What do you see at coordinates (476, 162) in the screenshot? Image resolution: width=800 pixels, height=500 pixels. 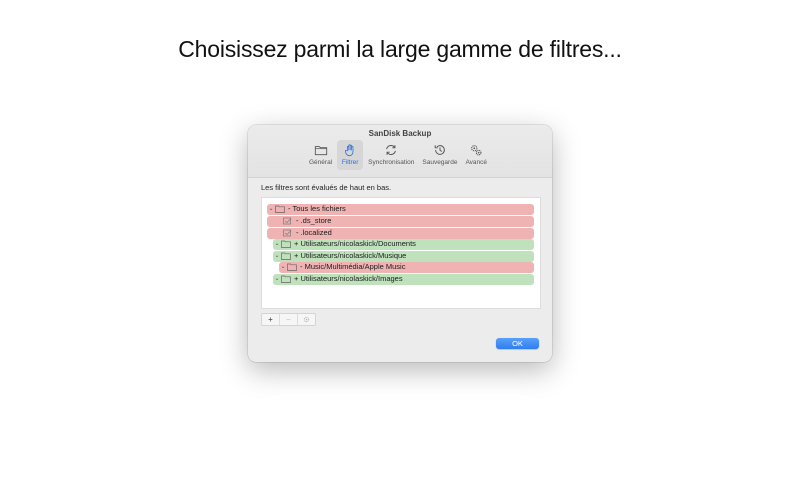 I see `tab-avance-label: Avancé` at bounding box center [476, 162].